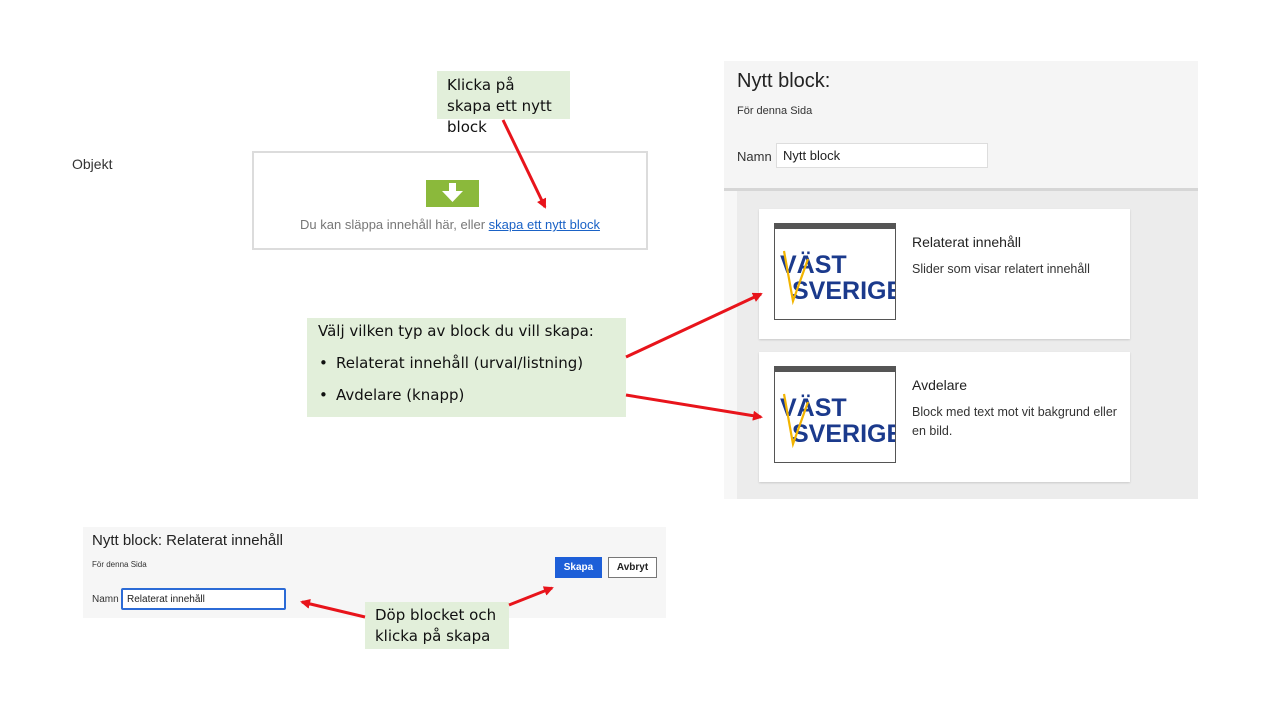 The width and height of the screenshot is (1277, 718). I want to click on cancel-button: Avbryt, so click(632, 567).